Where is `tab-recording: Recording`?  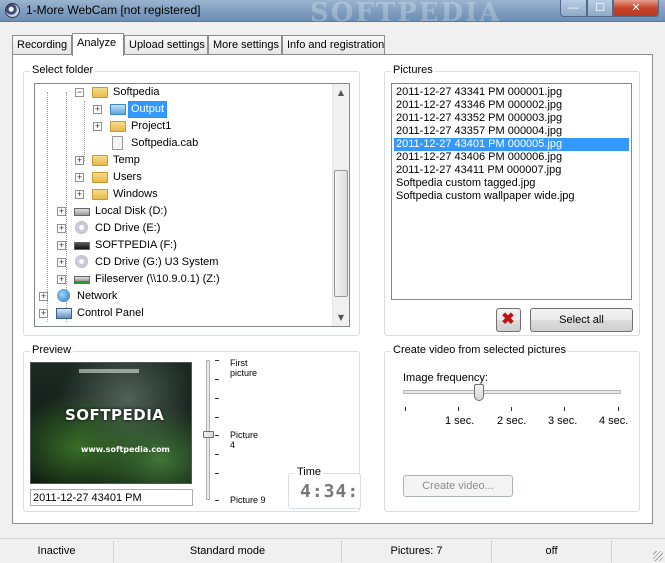 tab-recording: Recording is located at coordinates (42, 45).